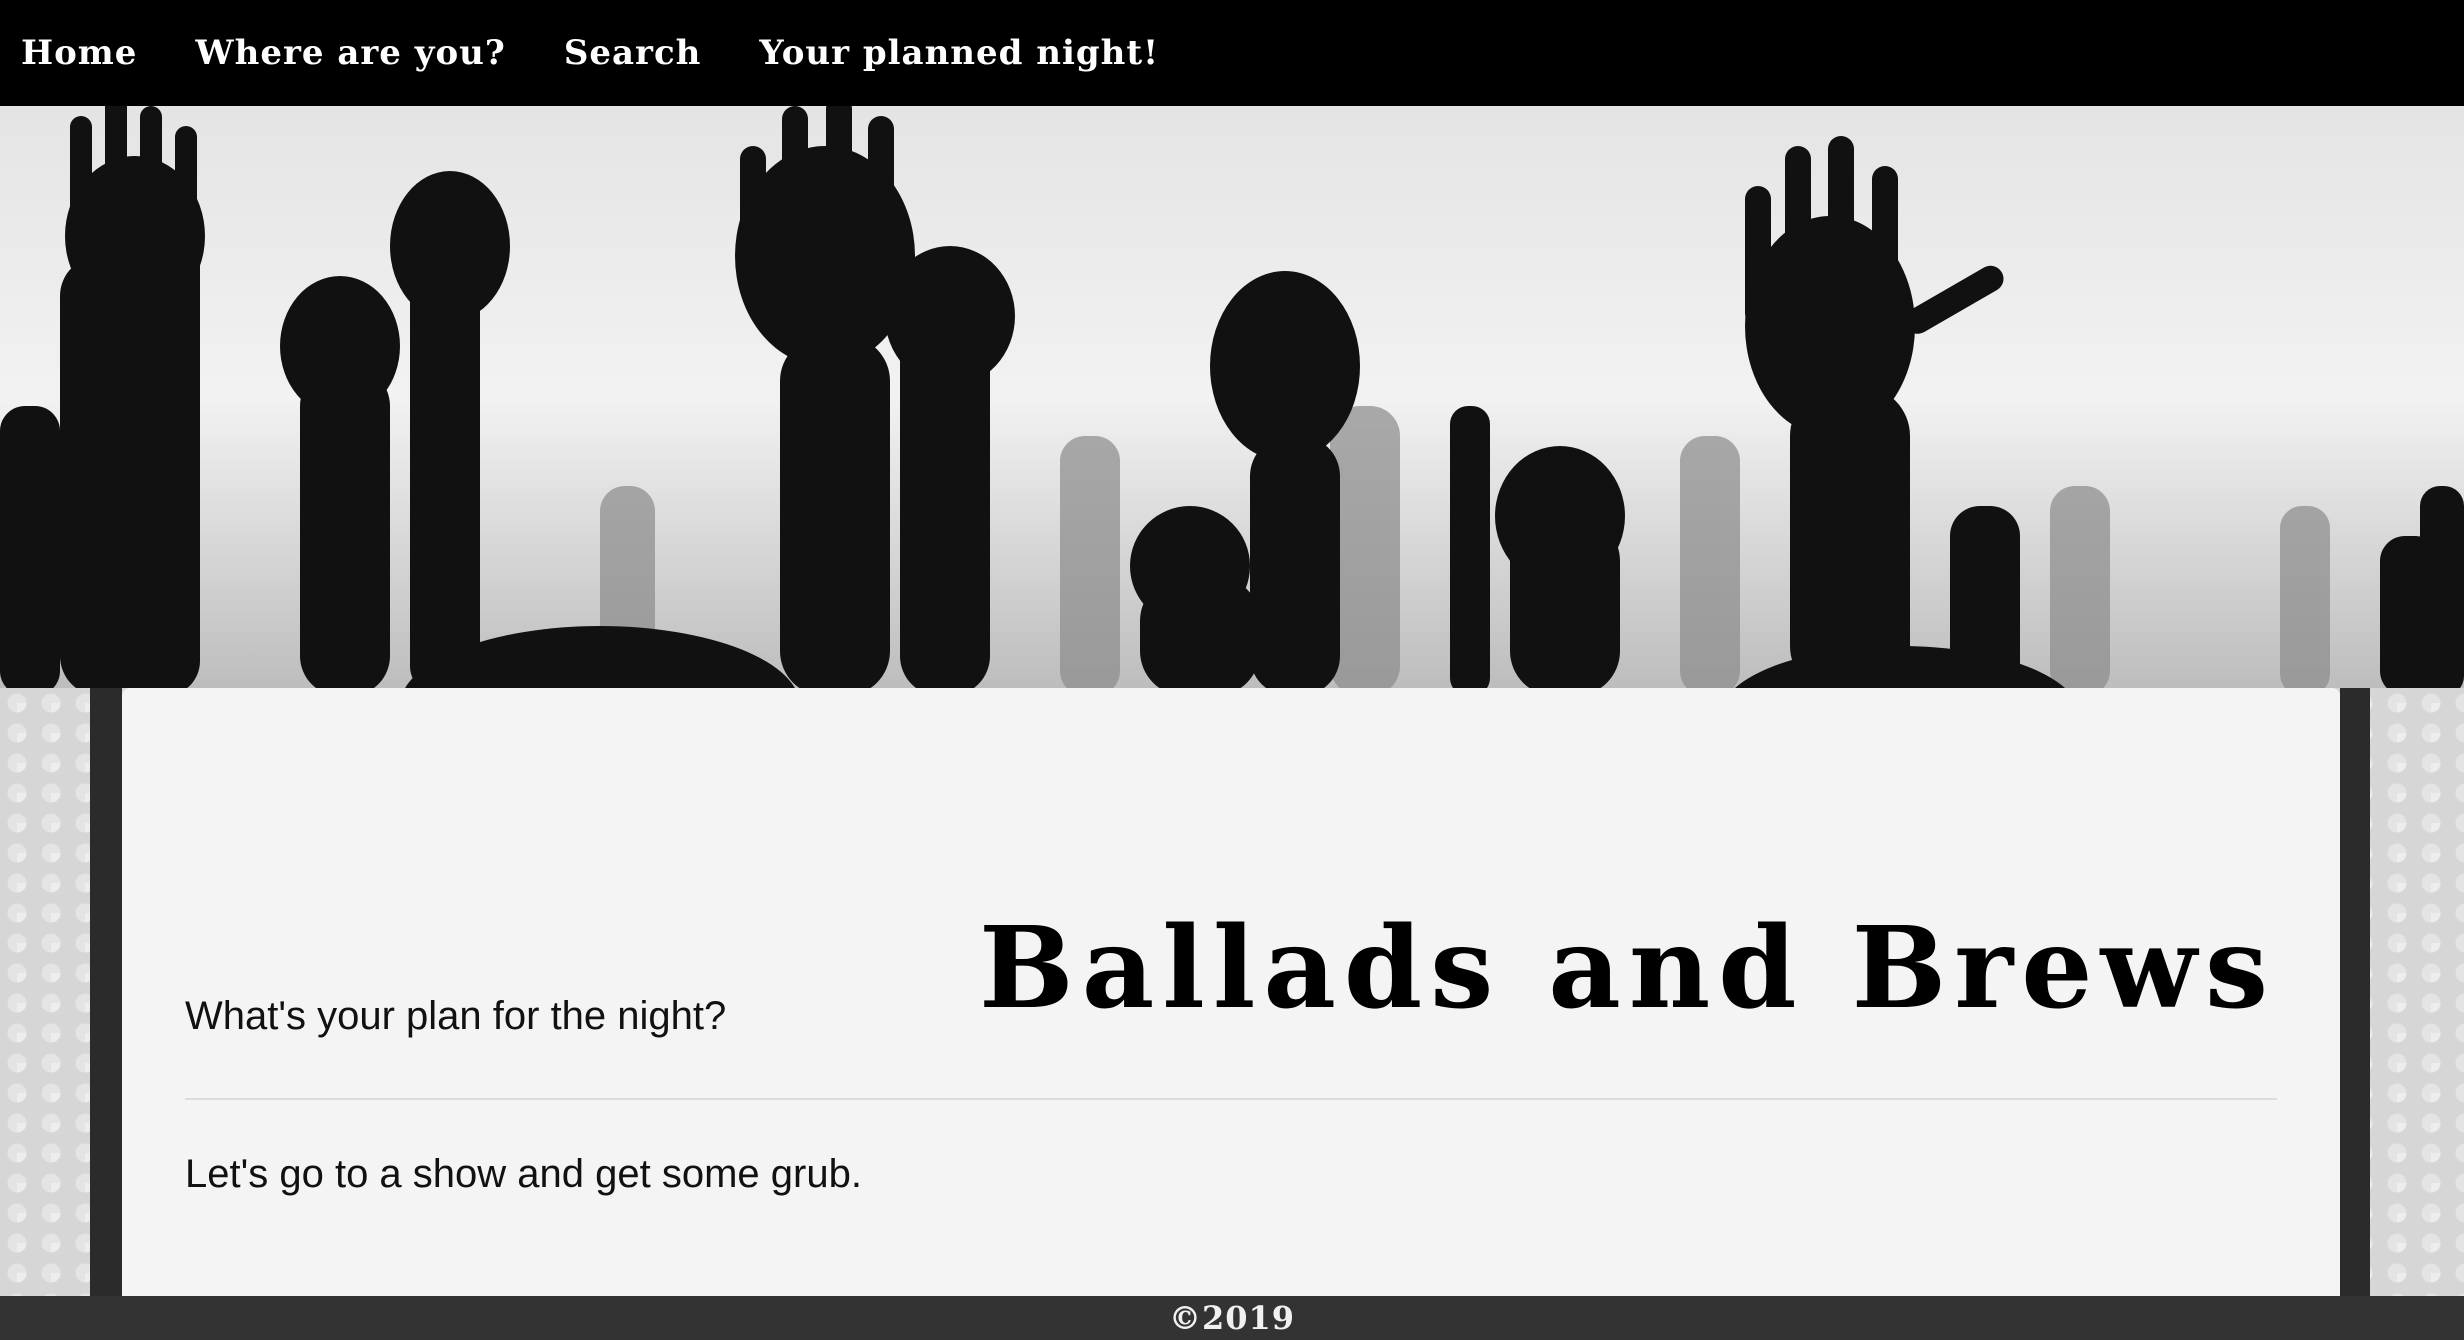 Image resolution: width=2464 pixels, height=1340 pixels. Describe the element at coordinates (106, 993) in the screenshot. I see `left-side-strip` at that location.